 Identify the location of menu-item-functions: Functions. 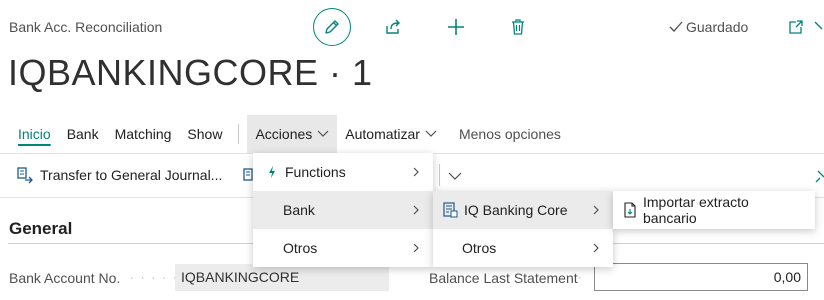
(343, 172).